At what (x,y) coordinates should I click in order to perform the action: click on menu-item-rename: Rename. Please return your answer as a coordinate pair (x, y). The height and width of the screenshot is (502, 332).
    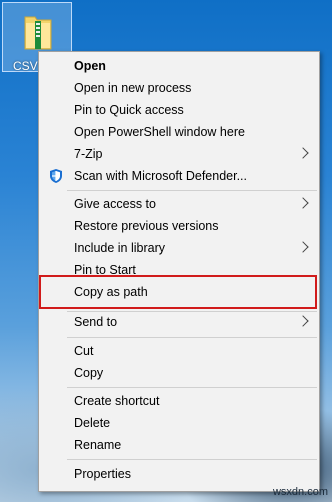
    Looking at the image, I should click on (179, 445).